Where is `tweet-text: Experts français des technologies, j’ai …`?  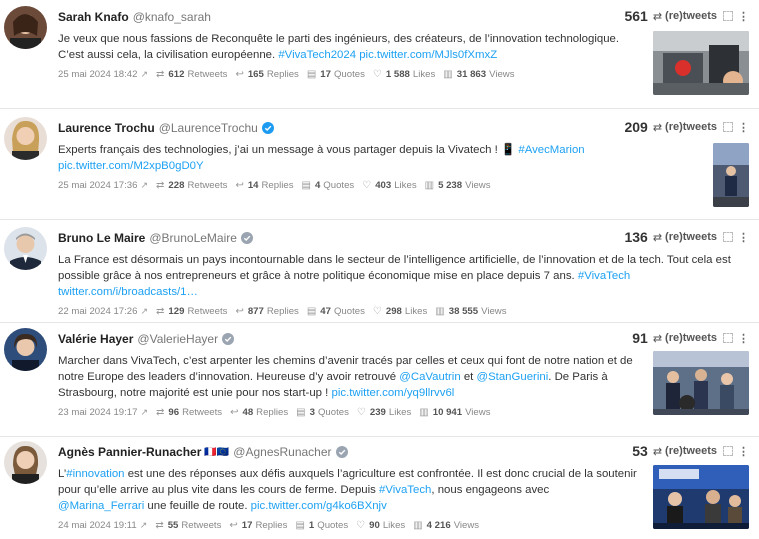
tweet-text: Experts français des technologies, j’ai … is located at coordinates (348, 158).